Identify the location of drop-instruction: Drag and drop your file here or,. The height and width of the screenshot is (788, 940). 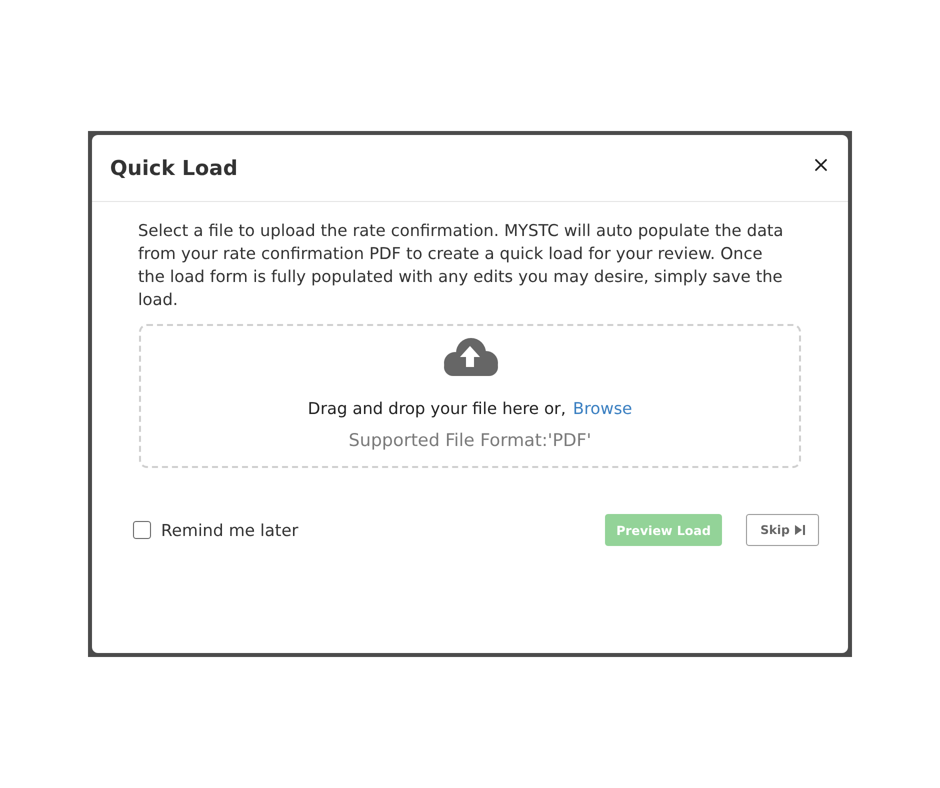
(437, 409).